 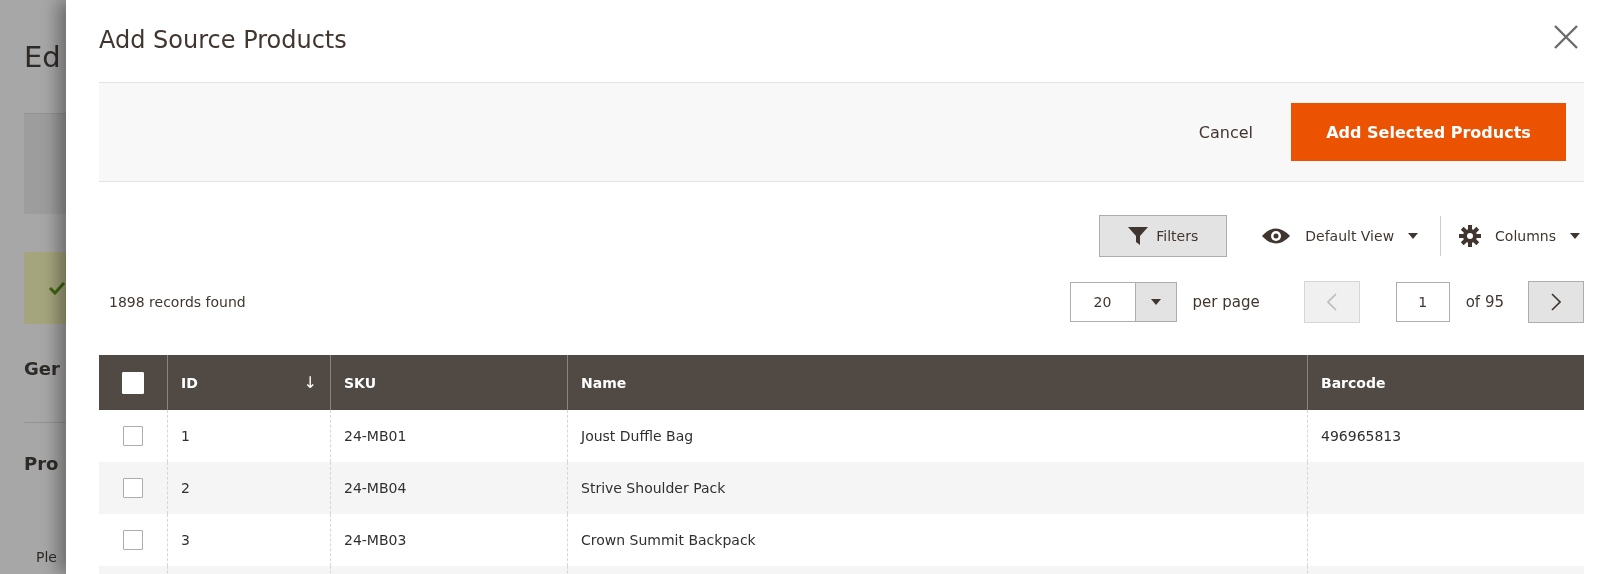 I want to click on sort-arrow: ↓, so click(x=310, y=382).